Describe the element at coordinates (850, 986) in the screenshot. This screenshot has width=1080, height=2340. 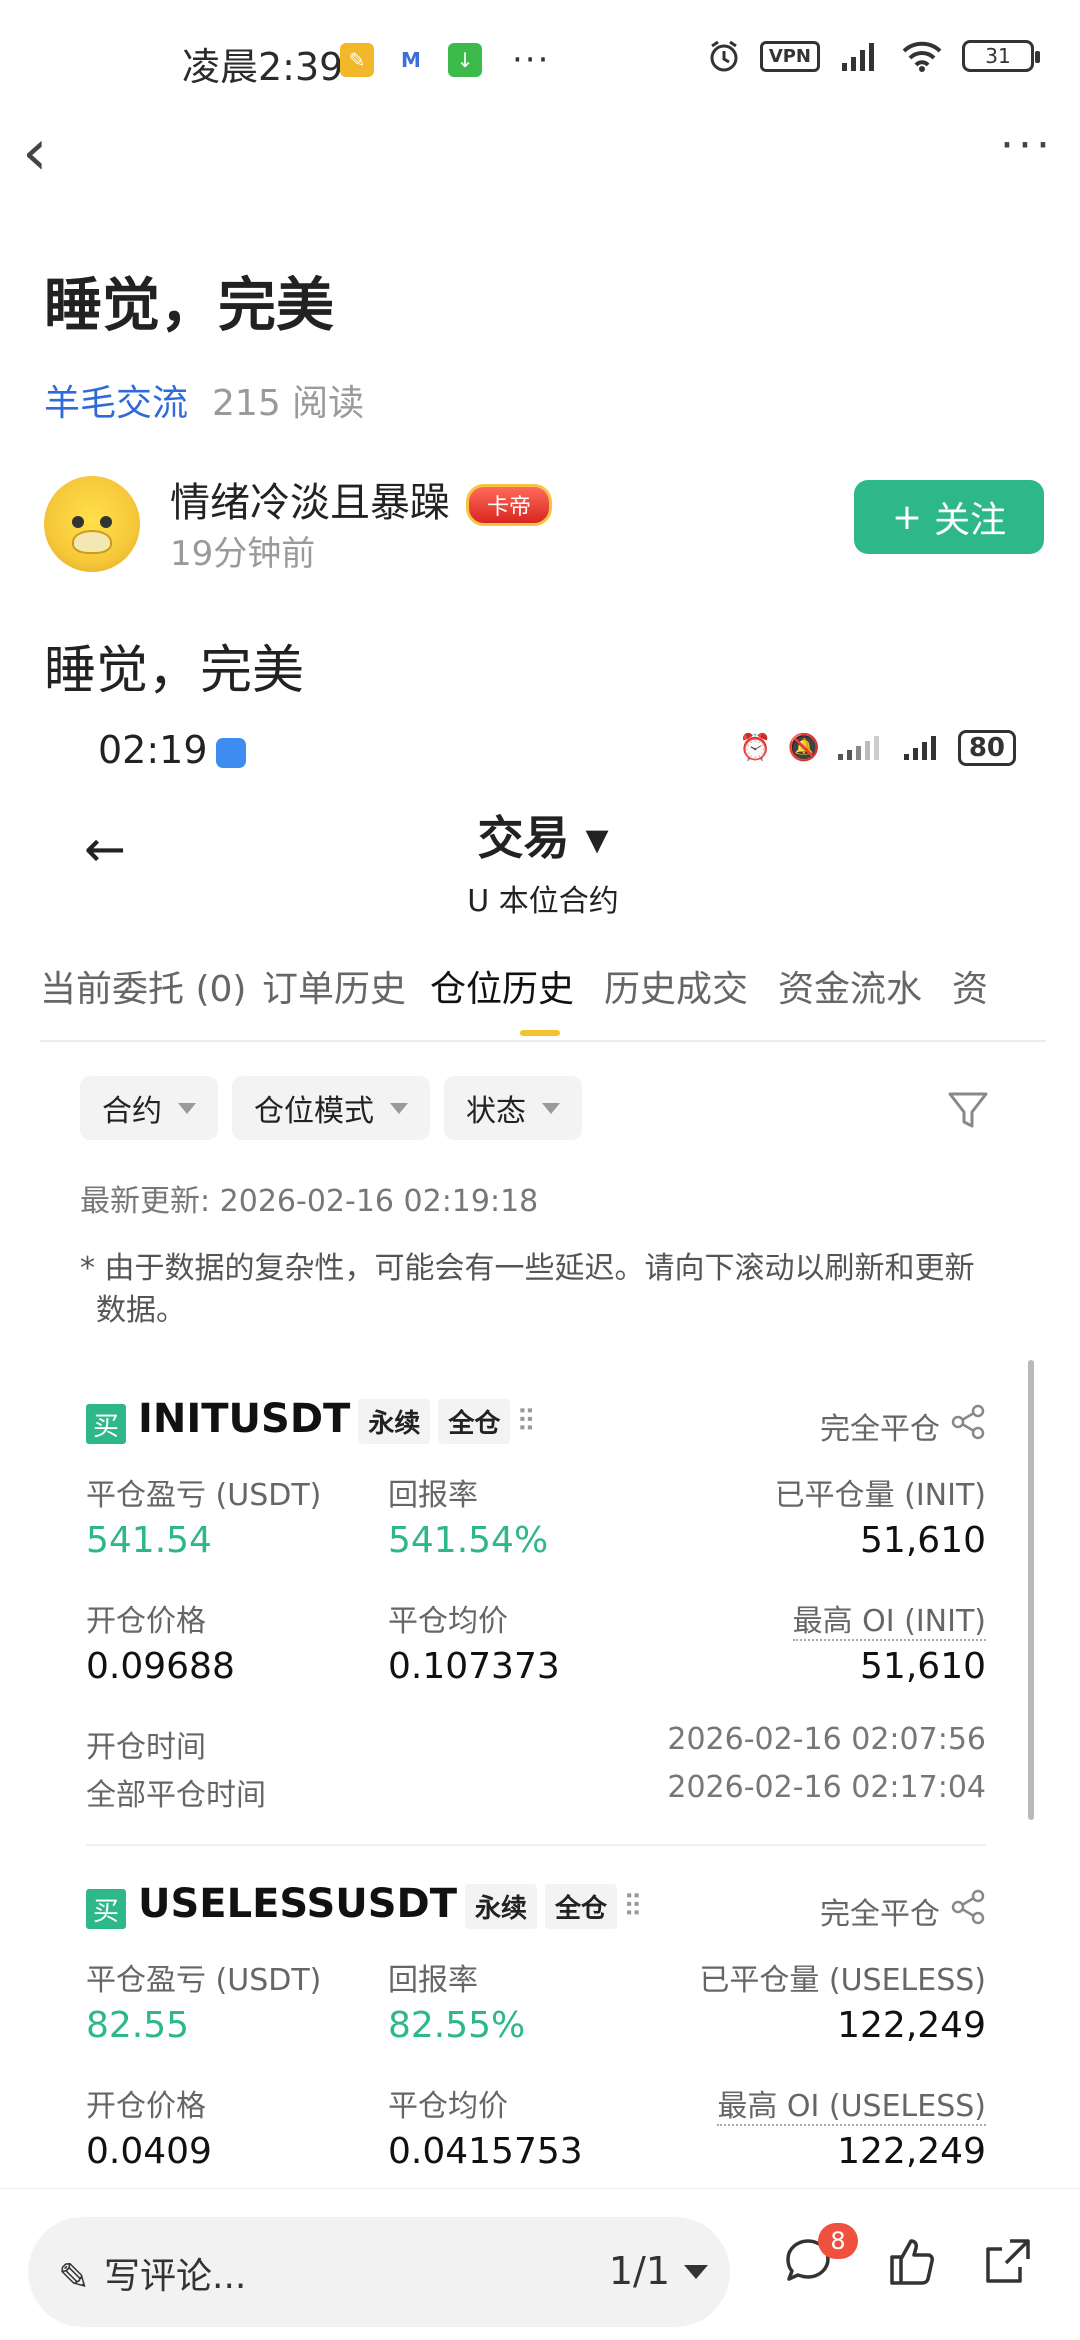
I see `tab-funding: 资金流水` at that location.